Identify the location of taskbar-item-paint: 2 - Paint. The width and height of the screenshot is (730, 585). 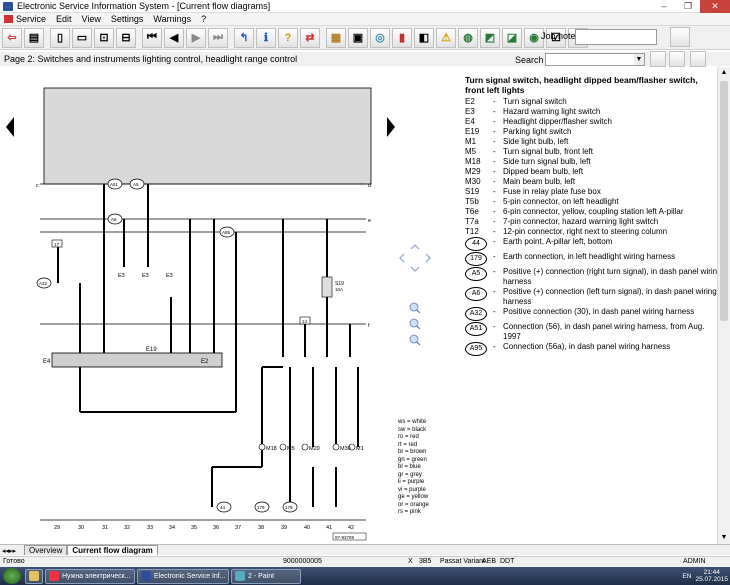
(266, 576).